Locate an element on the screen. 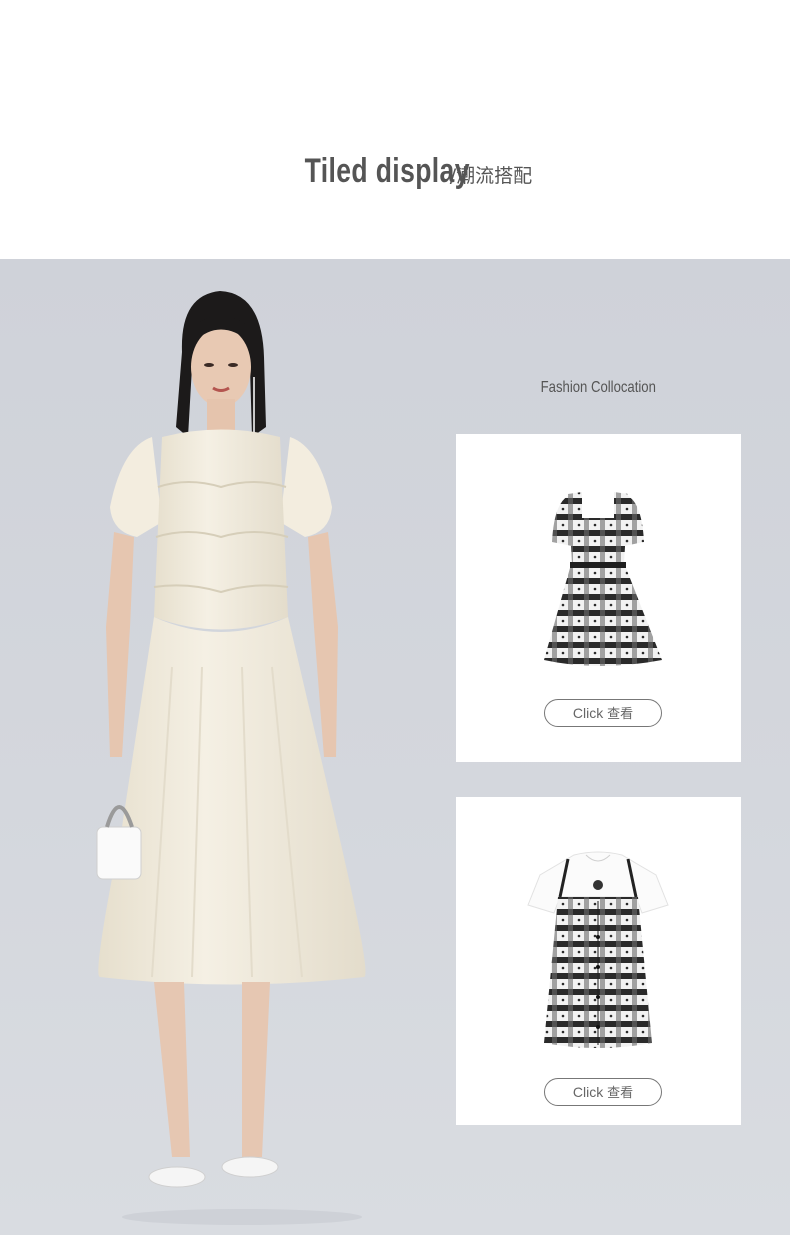 The height and width of the screenshot is (1235, 790). section-title: Tiled display/潮流搭配 is located at coordinates (395, 171).